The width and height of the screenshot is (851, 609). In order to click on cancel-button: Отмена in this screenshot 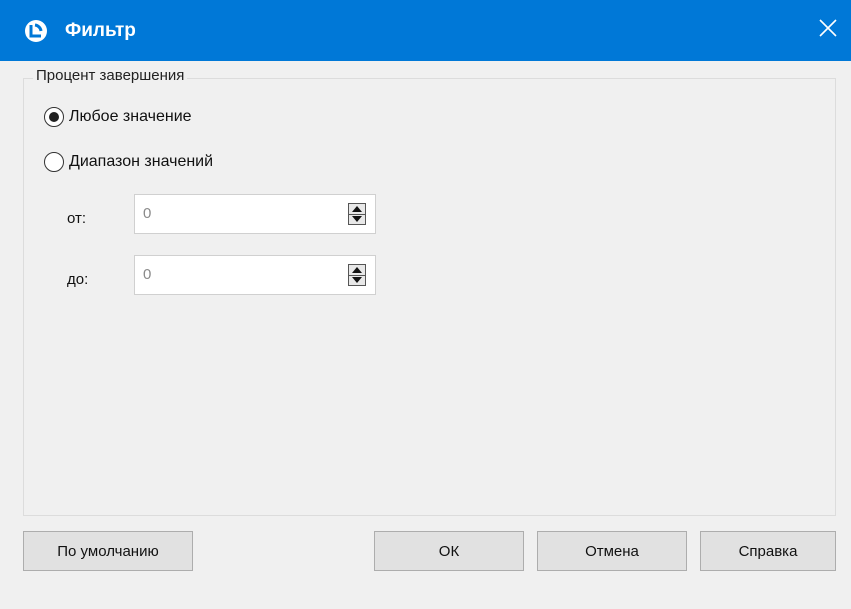, I will do `click(612, 551)`.